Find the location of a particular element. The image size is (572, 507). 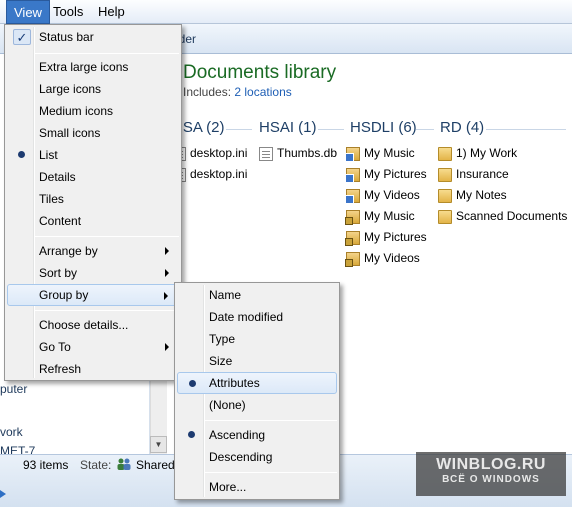

nav-item-network: vork is located at coordinates (11, 432).